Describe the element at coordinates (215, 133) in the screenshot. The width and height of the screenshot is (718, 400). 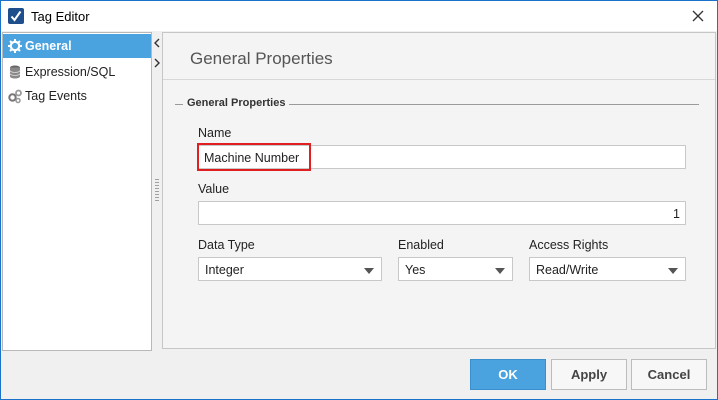
I see `name-label: Name` at that location.